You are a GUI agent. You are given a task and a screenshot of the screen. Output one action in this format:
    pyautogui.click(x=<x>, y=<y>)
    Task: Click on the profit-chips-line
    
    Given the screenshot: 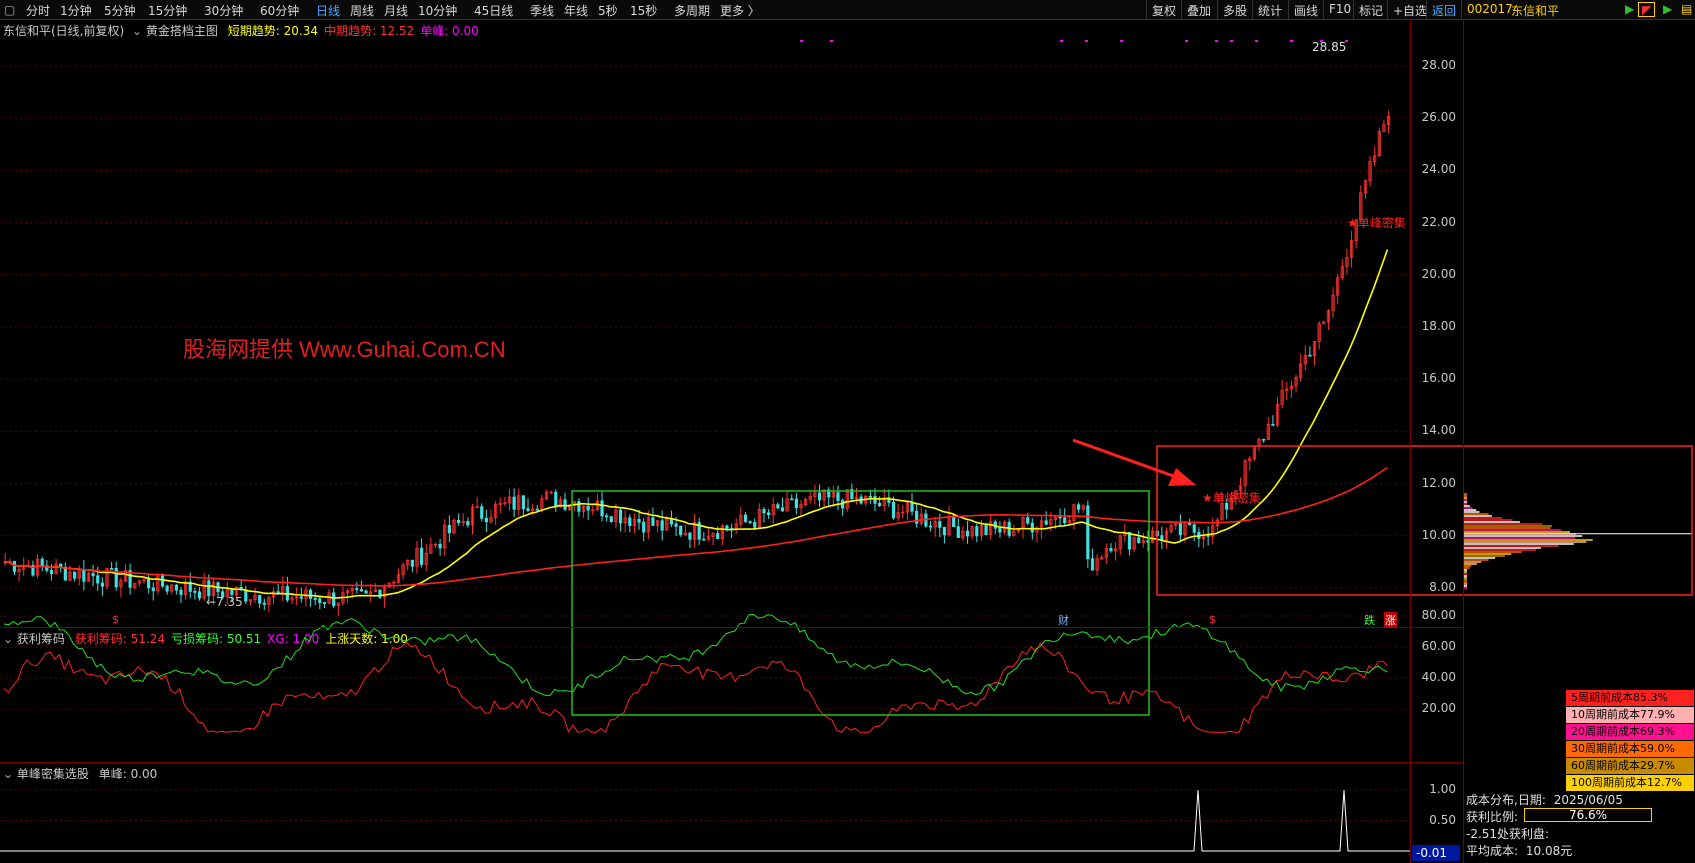 What is the action you would take?
    pyautogui.click(x=695, y=687)
    